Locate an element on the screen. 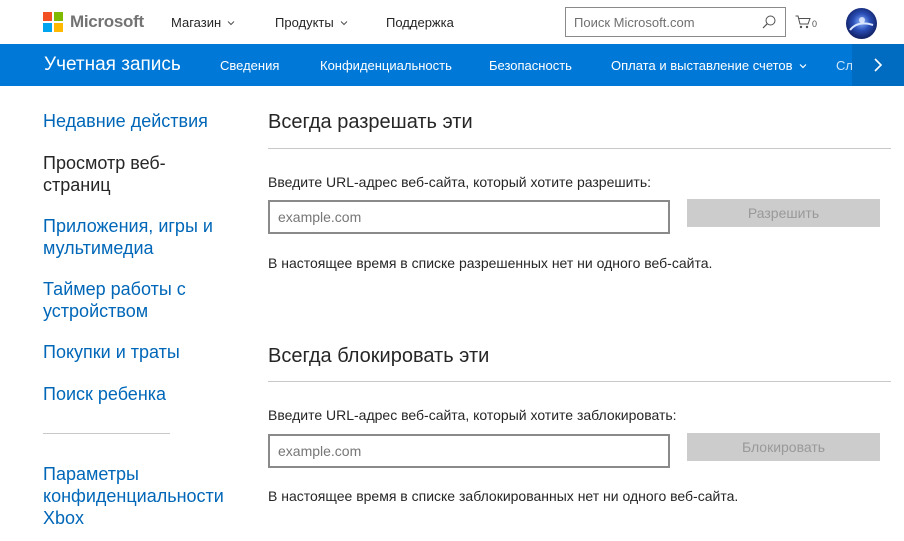  account-title: Учетная запись is located at coordinates (112, 65).